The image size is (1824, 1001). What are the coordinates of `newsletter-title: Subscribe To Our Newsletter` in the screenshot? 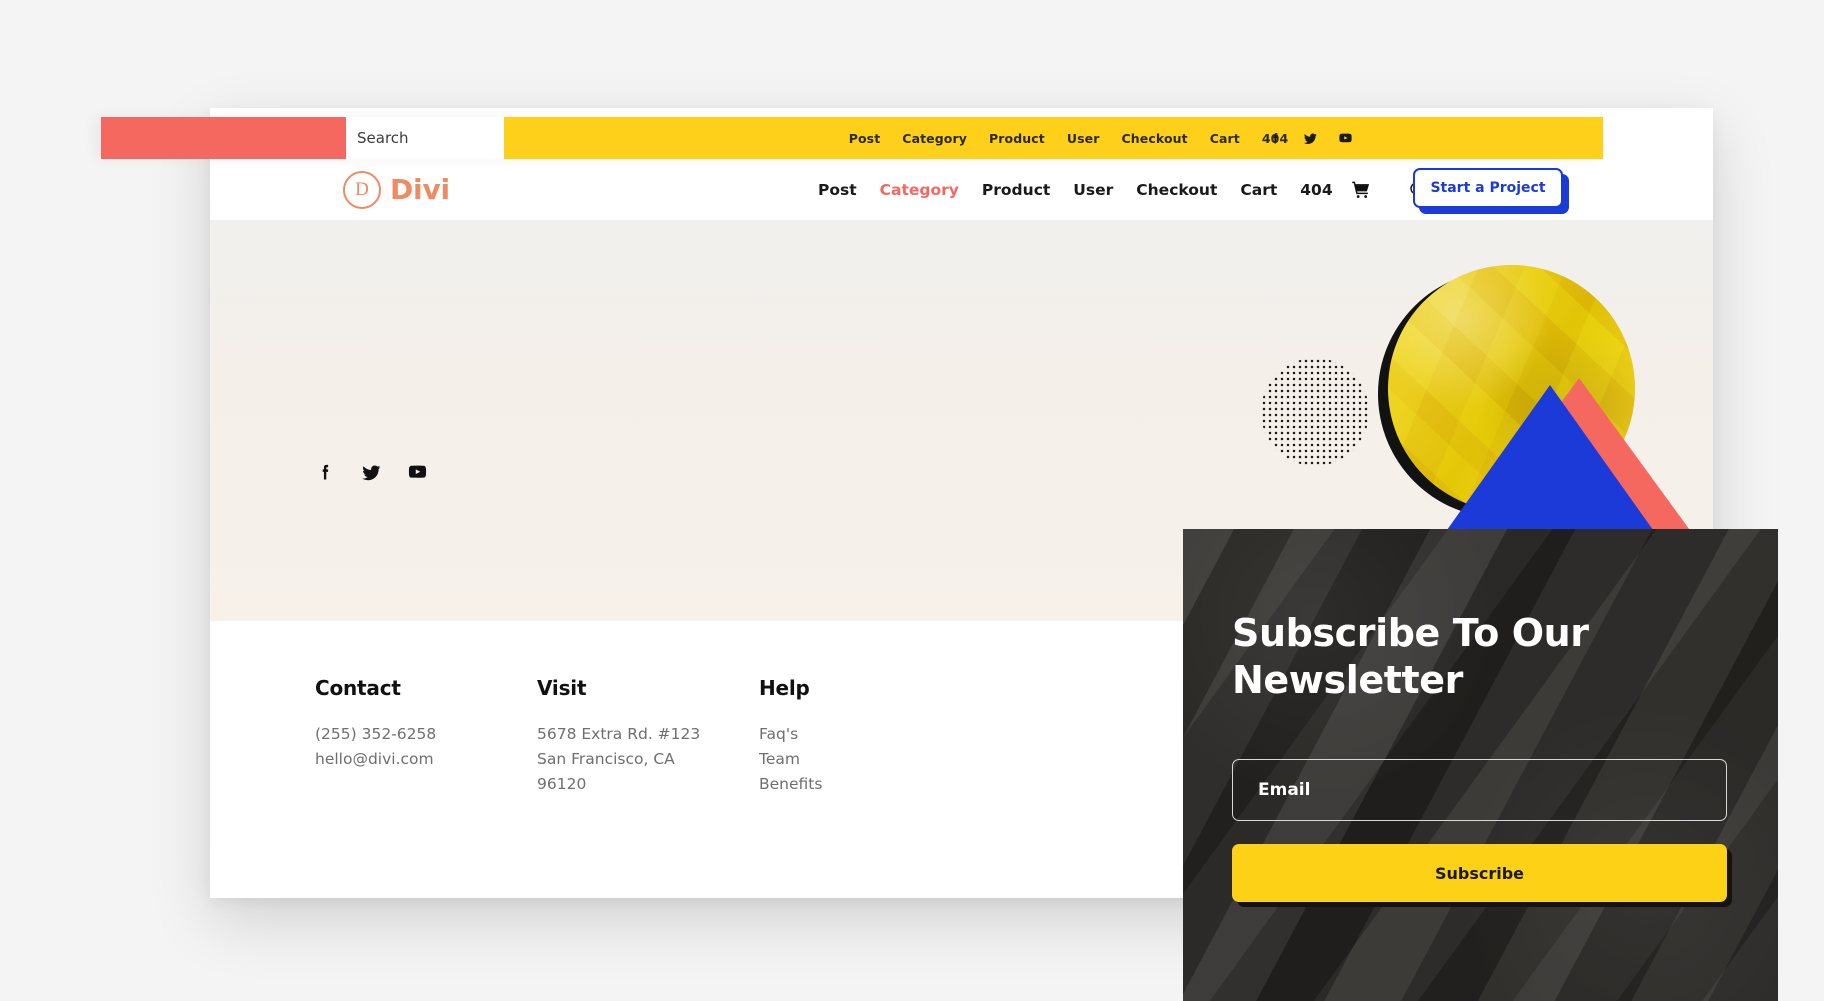 It's located at (1410, 657).